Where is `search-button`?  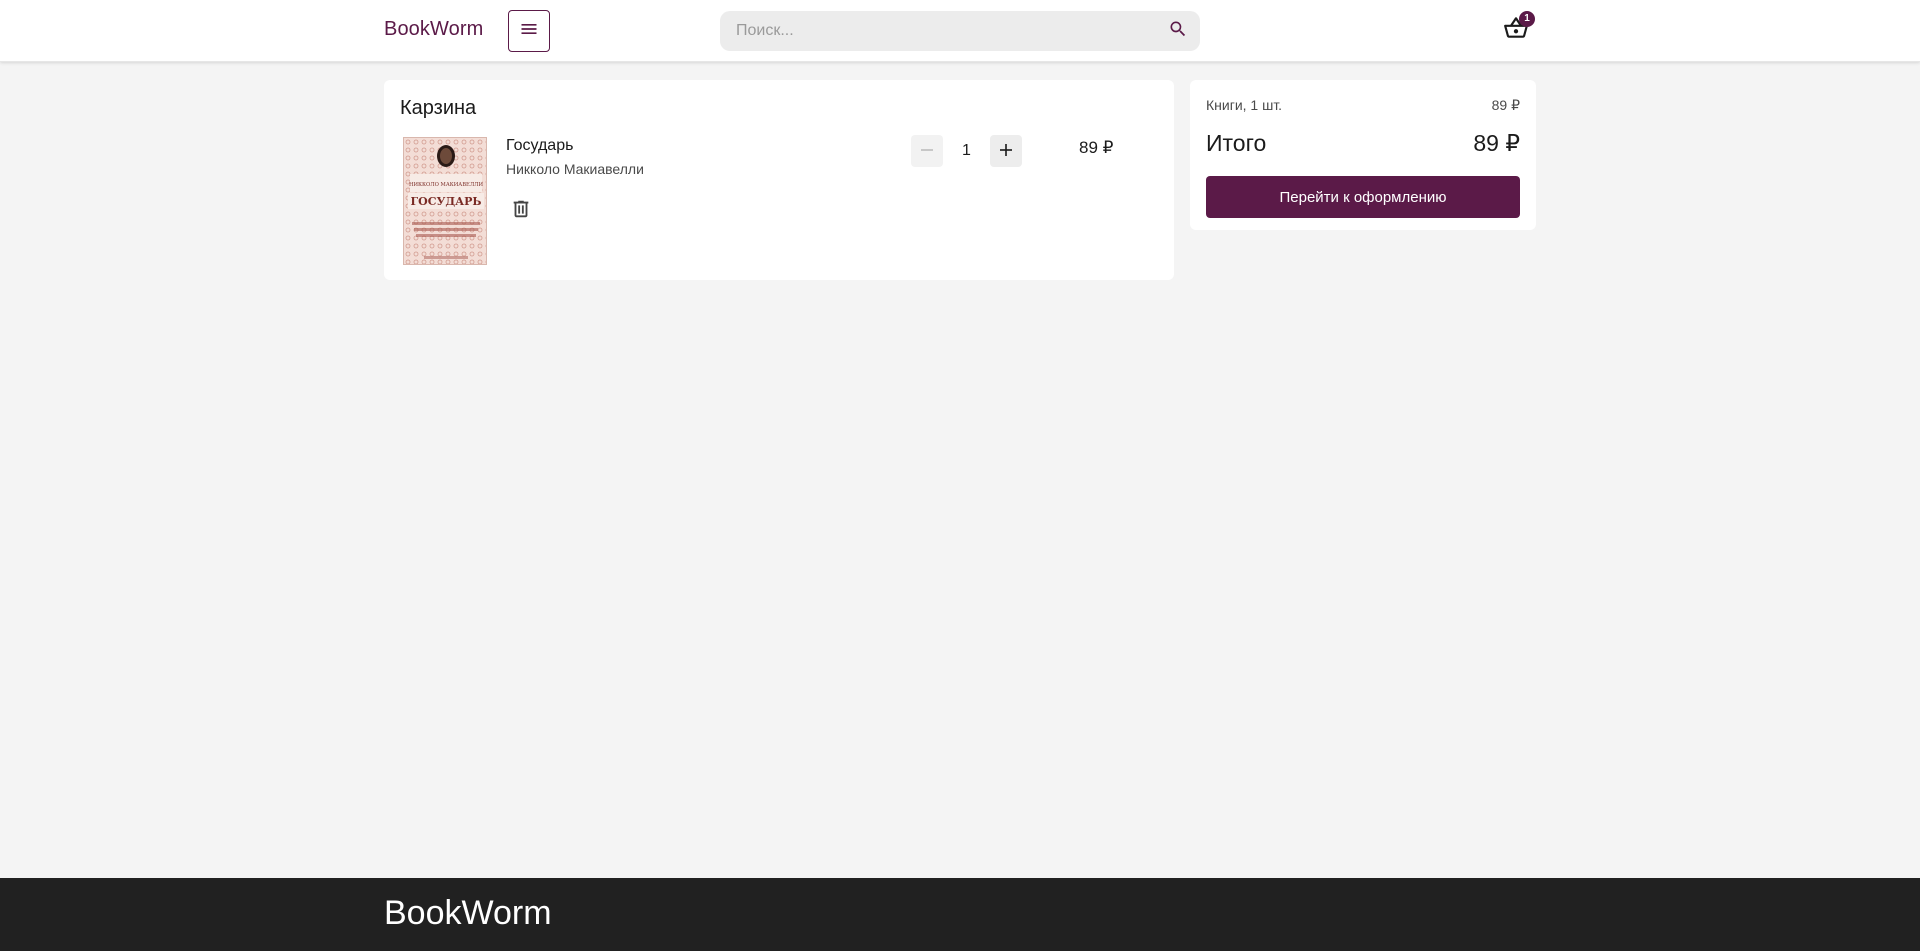
search-button is located at coordinates (1178, 31).